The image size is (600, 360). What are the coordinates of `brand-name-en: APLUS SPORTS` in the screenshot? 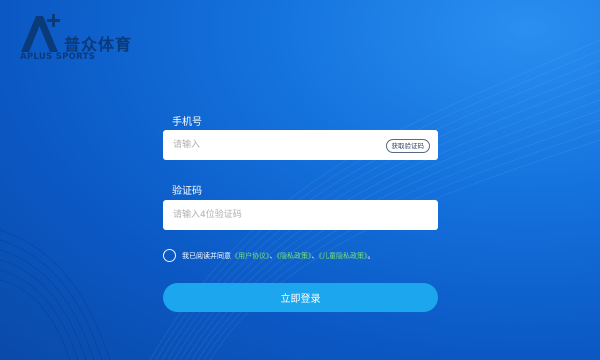 It's located at (58, 57).